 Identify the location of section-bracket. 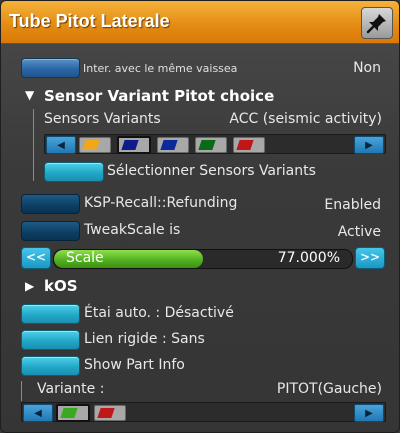
(33, 145).